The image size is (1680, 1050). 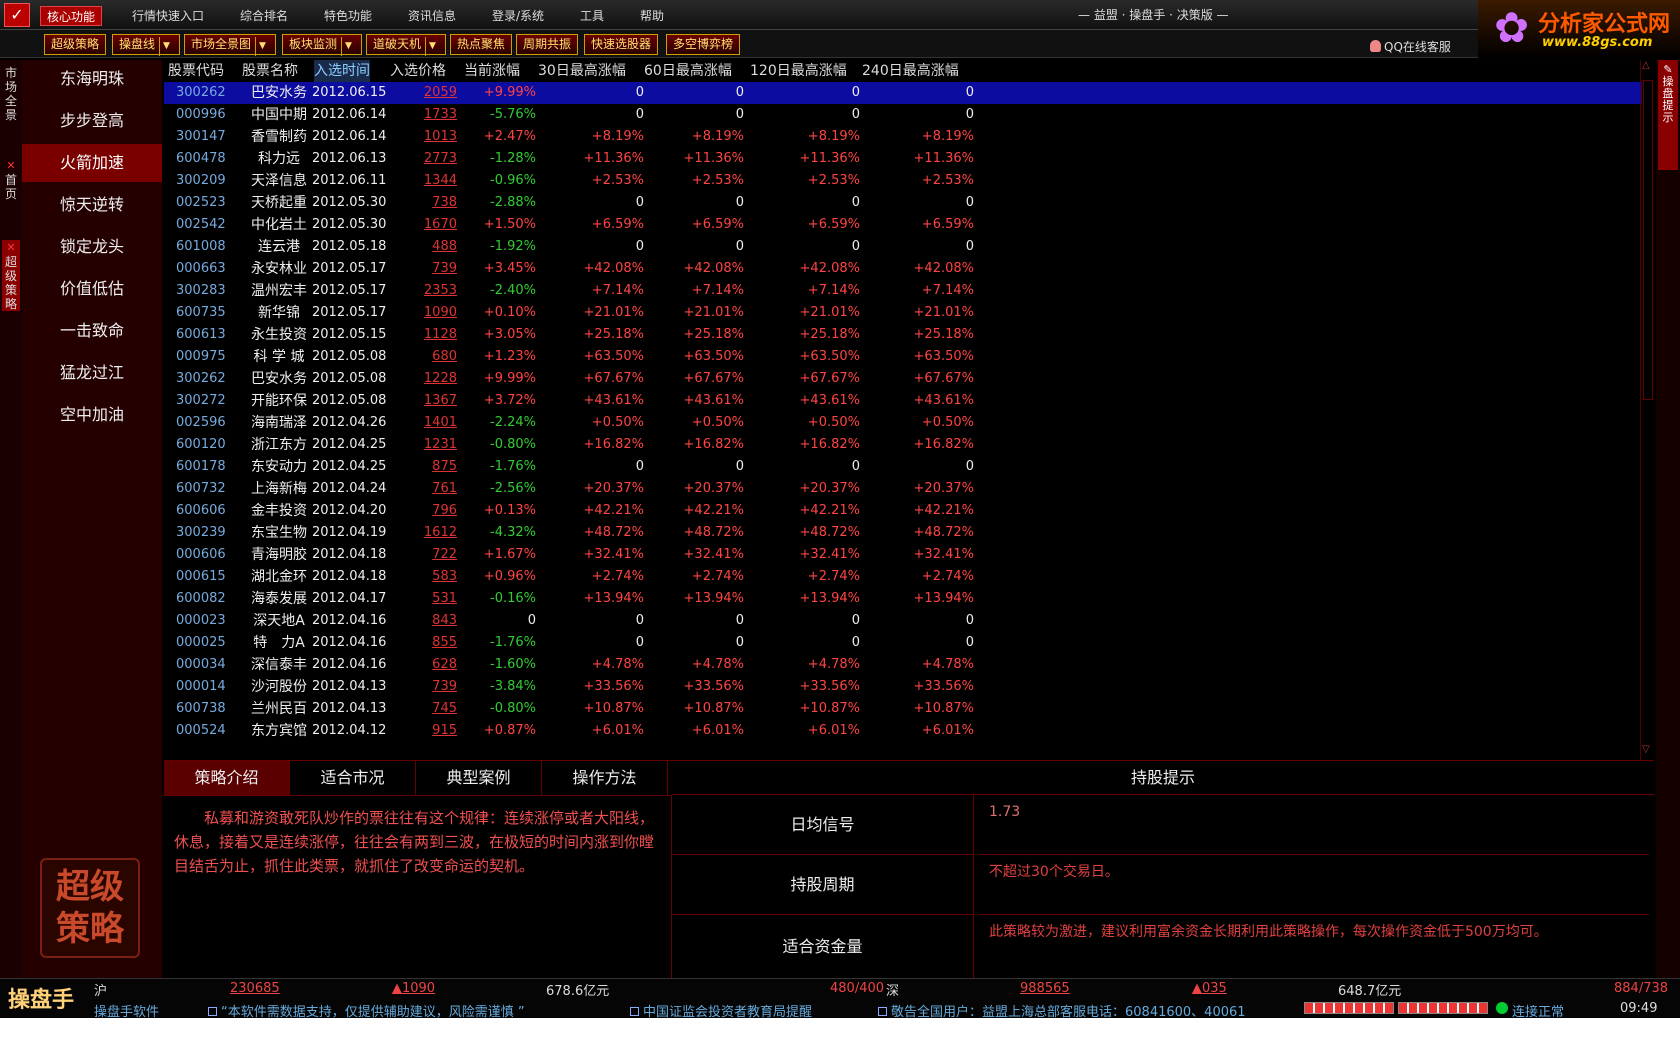 I want to click on sh-index: 230685, so click(x=255, y=988).